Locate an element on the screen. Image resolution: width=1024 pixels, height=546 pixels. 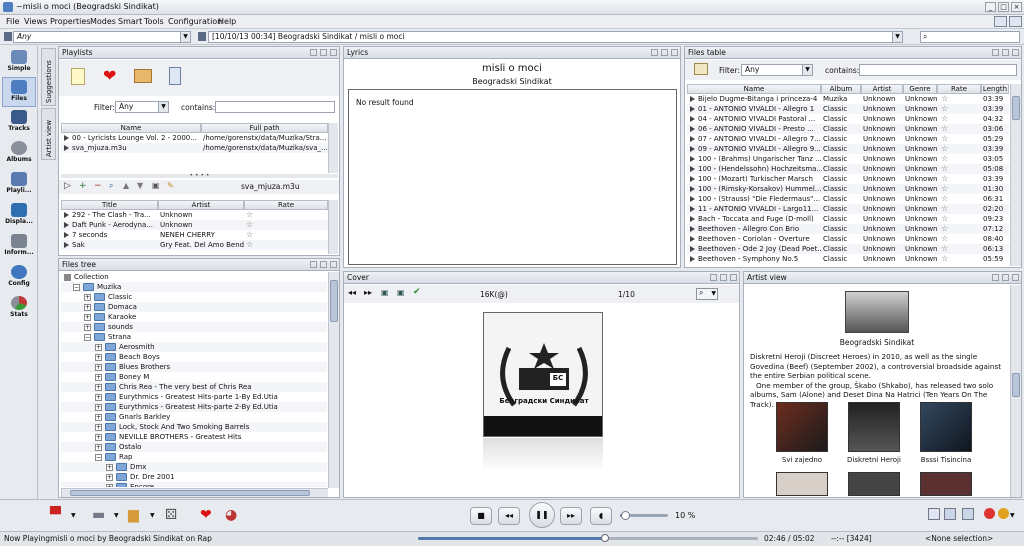
tree-item: + Chris Rea - The very best of Chris Rea is located at coordinates (194, 387).